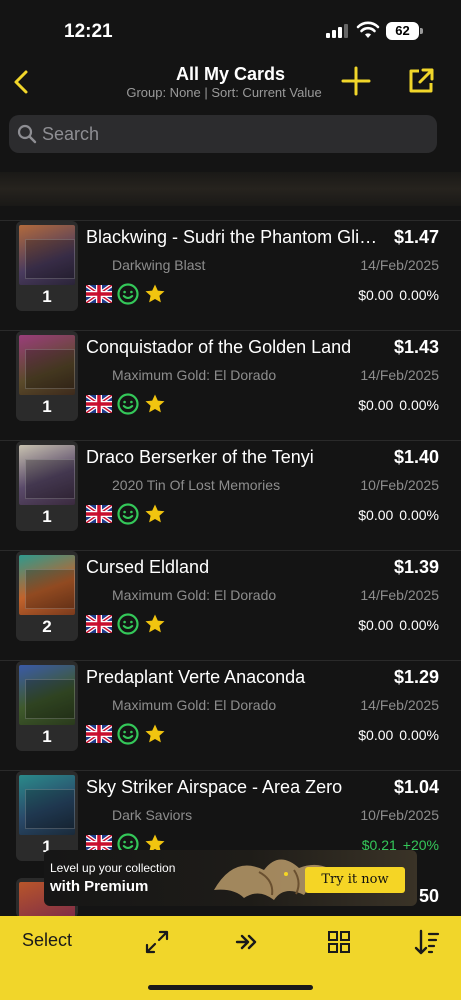 This screenshot has height=1000, width=461. Describe the element at coordinates (196, 485) in the screenshot. I see `card-set: 2020 Tin Of Lost Memories` at that location.